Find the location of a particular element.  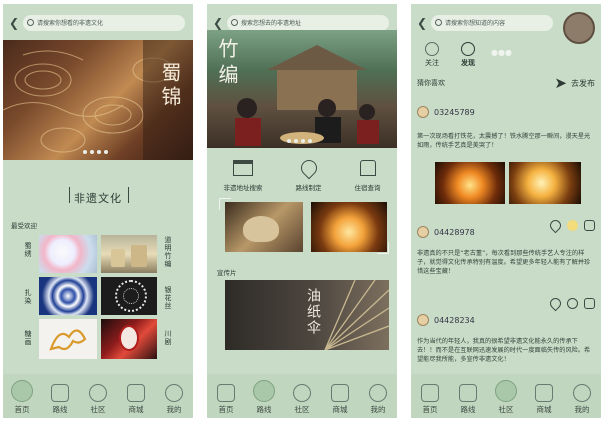

post-3-actions is located at coordinates (571, 303).